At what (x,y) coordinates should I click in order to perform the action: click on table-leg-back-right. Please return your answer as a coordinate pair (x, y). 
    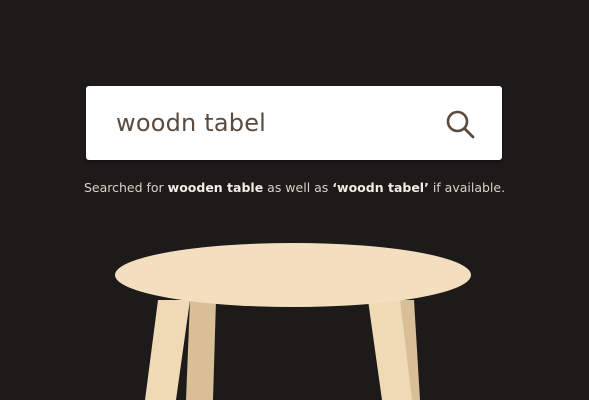
    Looking at the image, I should click on (406, 350).